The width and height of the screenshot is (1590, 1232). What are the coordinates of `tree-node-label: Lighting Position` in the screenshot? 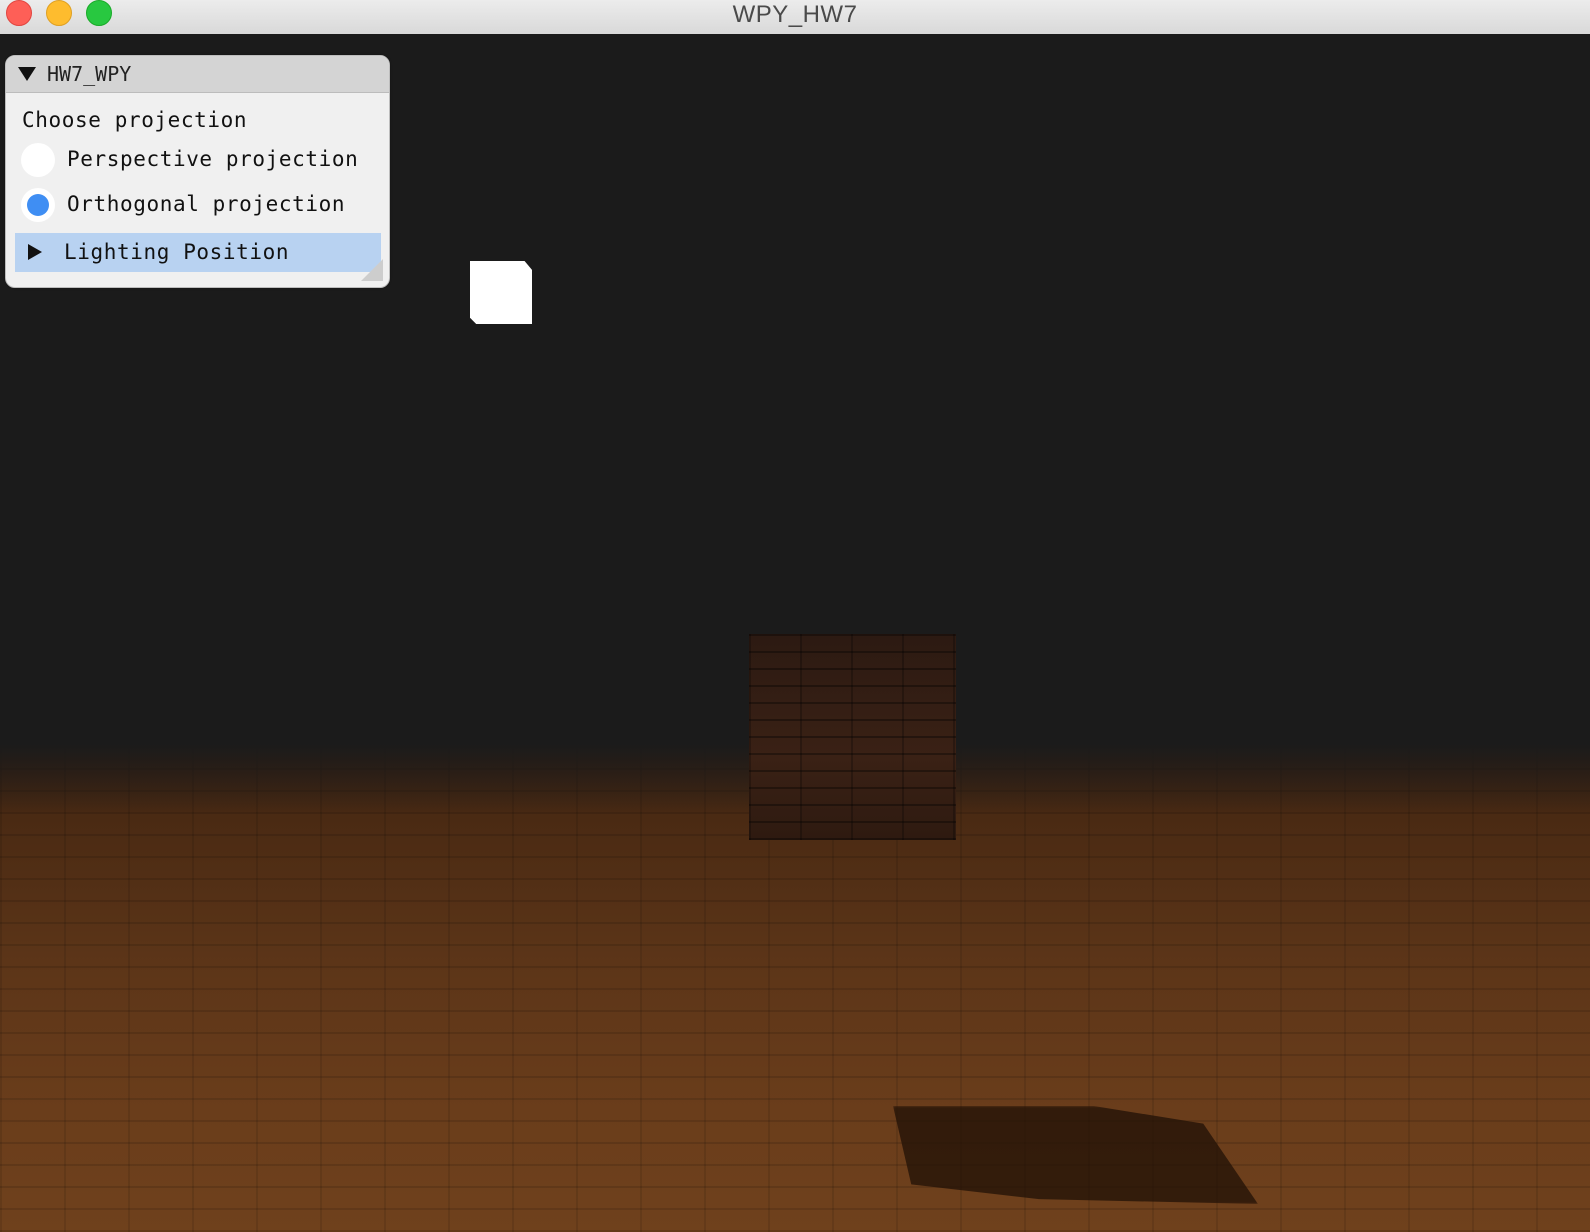 It's located at (176, 252).